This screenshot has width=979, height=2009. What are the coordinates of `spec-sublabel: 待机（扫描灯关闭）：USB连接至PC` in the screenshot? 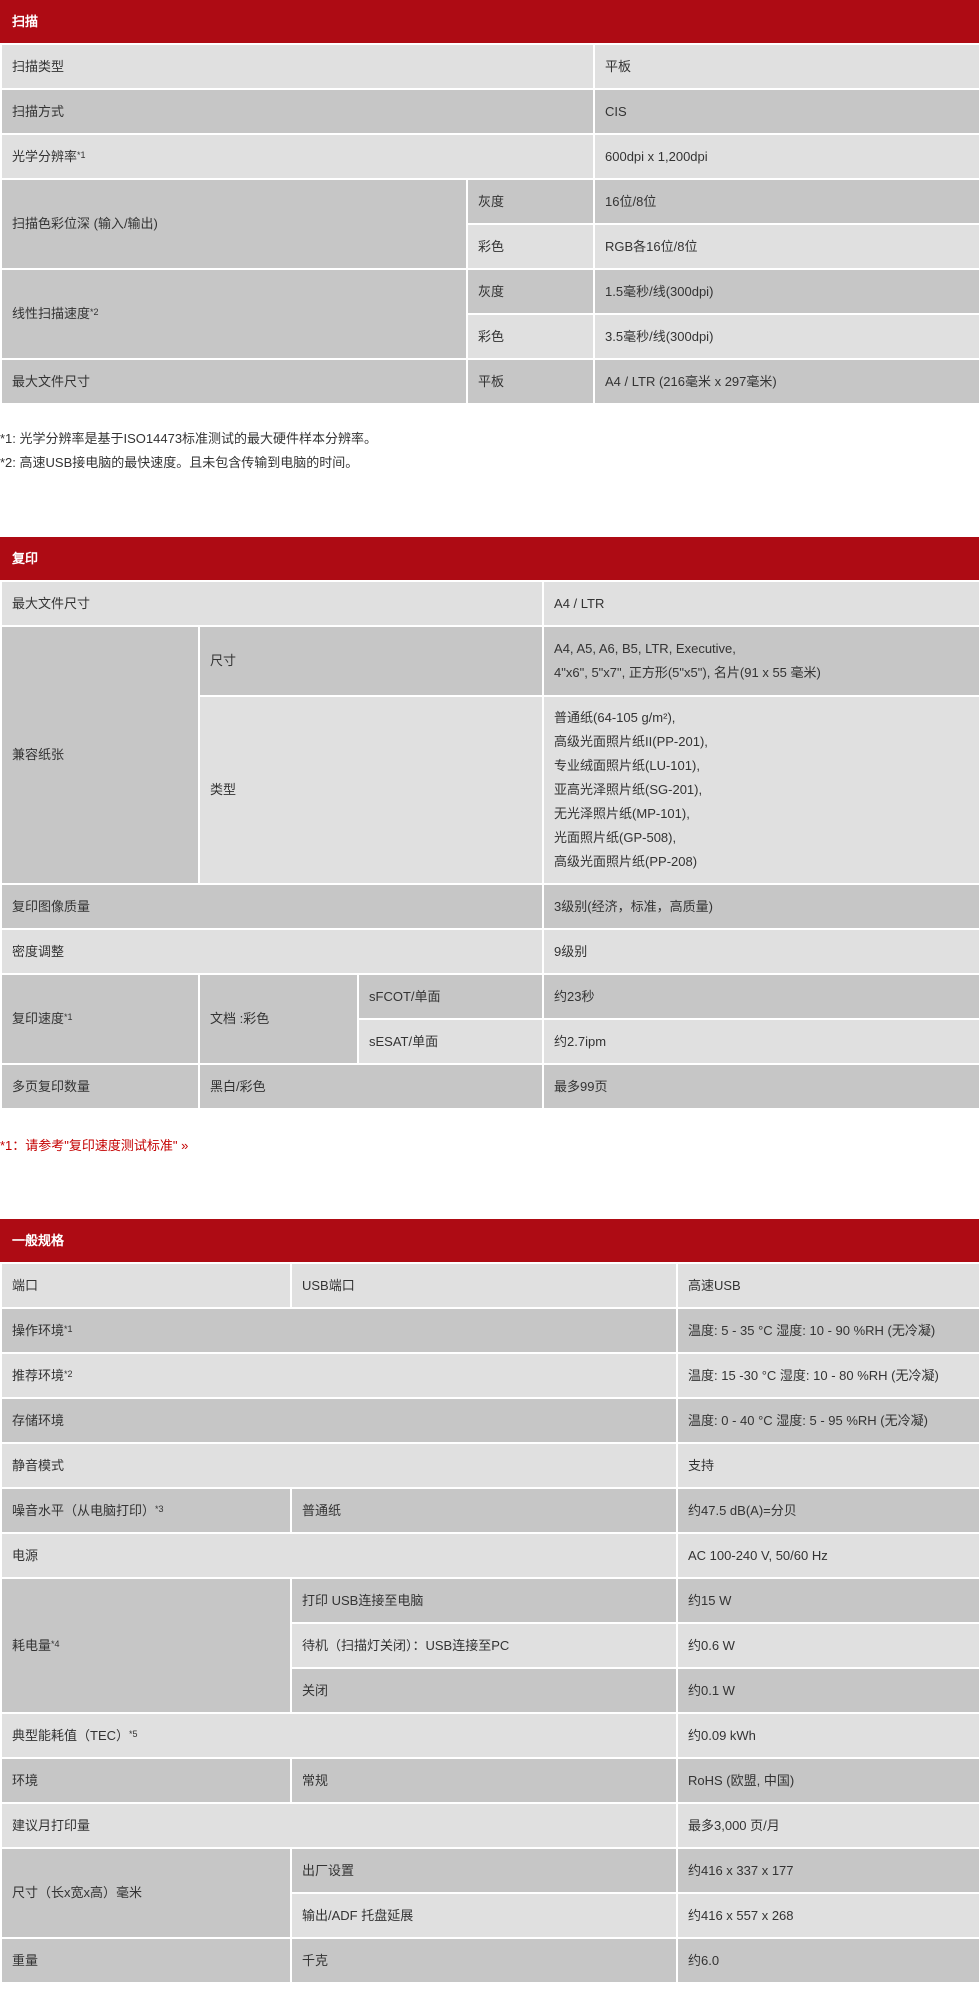 It's located at (484, 1645).